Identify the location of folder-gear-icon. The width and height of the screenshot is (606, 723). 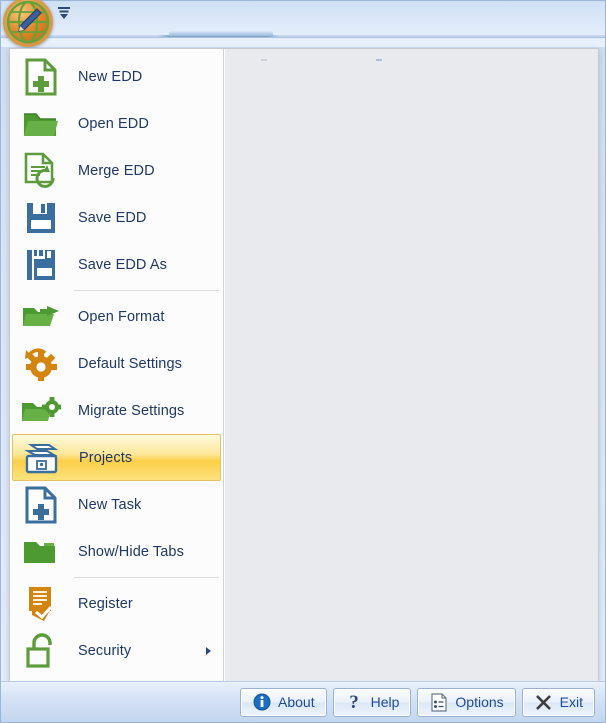
(41, 411).